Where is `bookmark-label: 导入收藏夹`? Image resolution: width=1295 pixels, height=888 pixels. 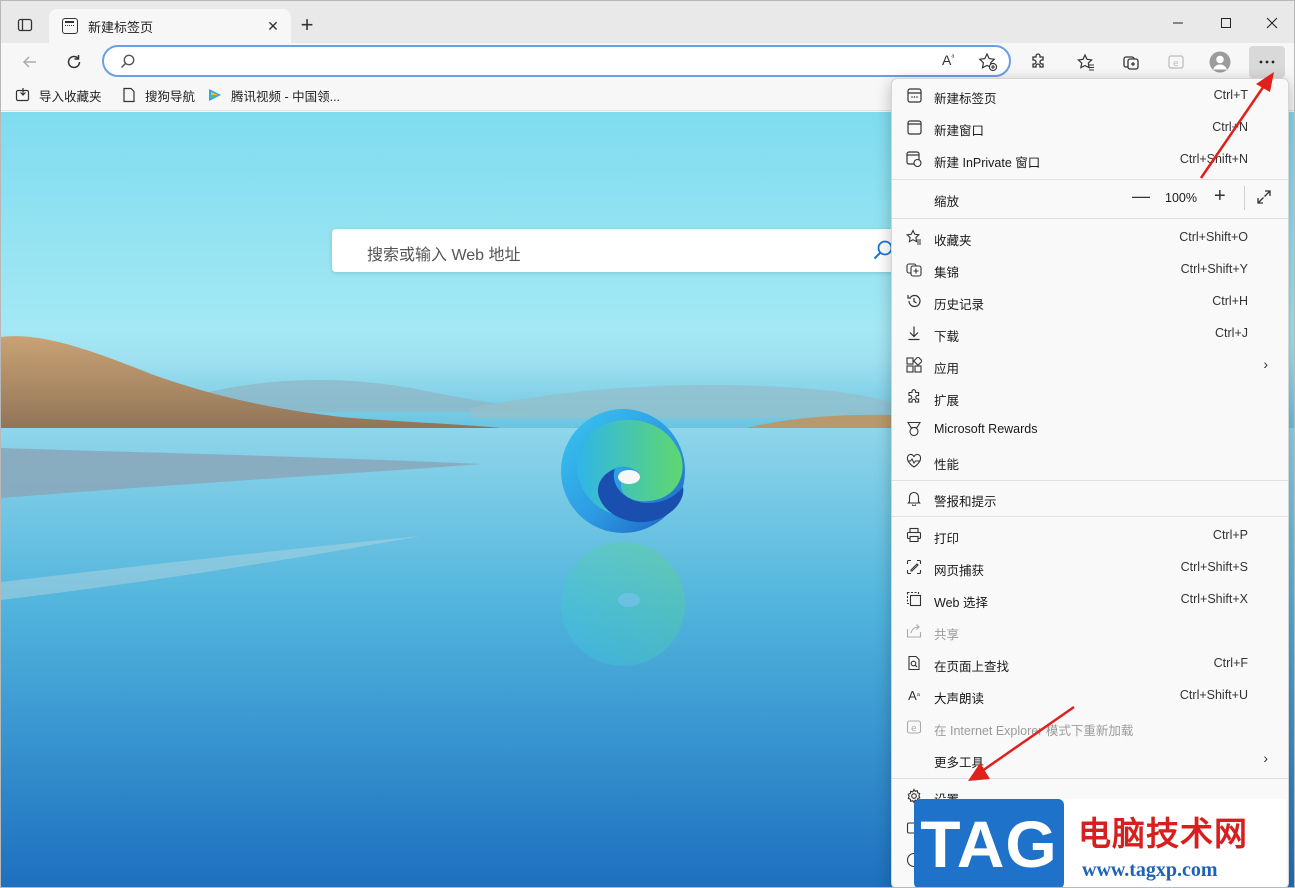 bookmark-label: 导入收藏夹 is located at coordinates (70, 96).